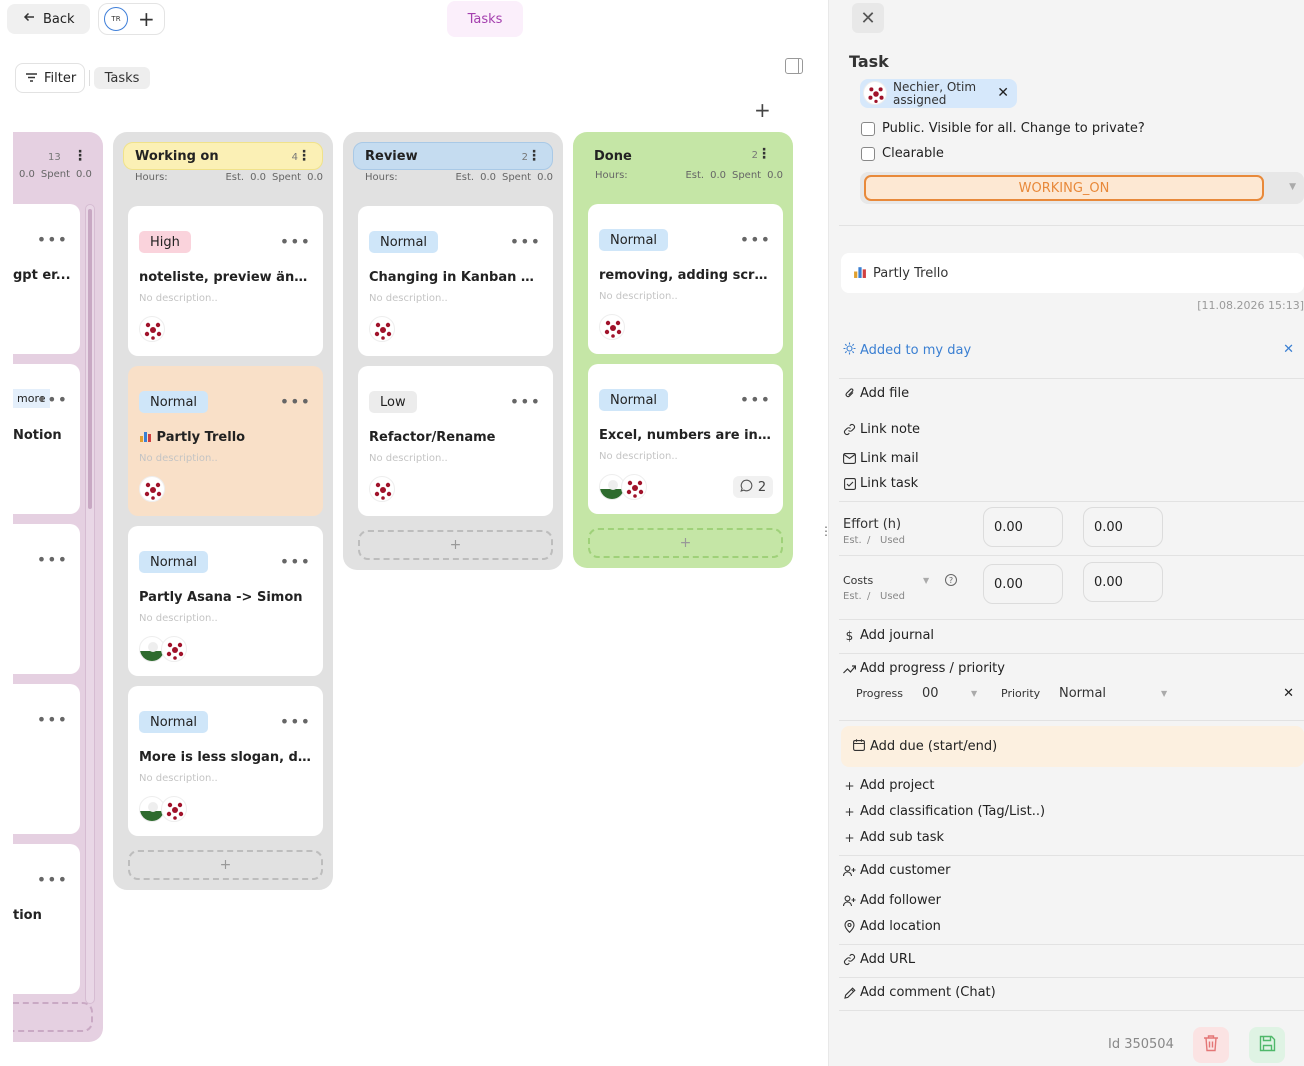 The height and width of the screenshot is (1066, 1304). Describe the element at coordinates (146, 19) in the screenshot. I see `add-member-button: +` at that location.